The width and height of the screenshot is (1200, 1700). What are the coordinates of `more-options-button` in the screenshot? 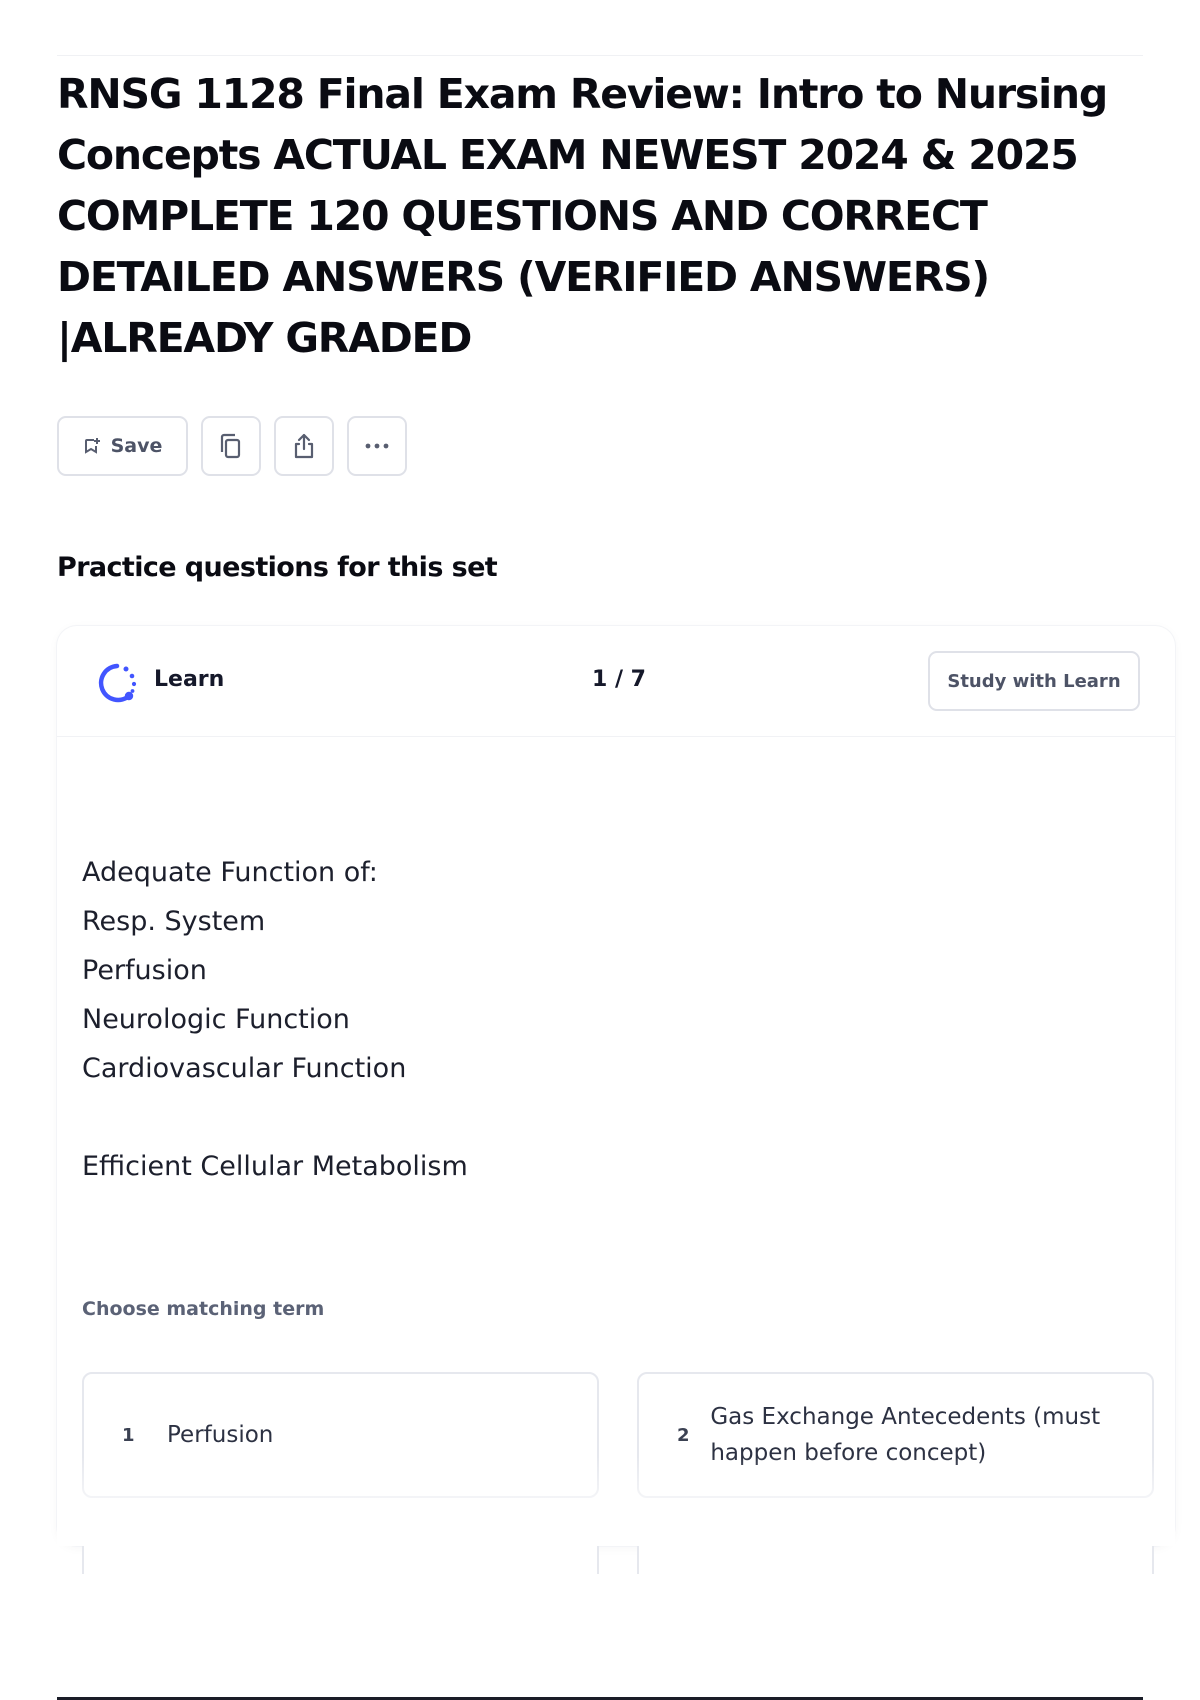 It's located at (377, 446).